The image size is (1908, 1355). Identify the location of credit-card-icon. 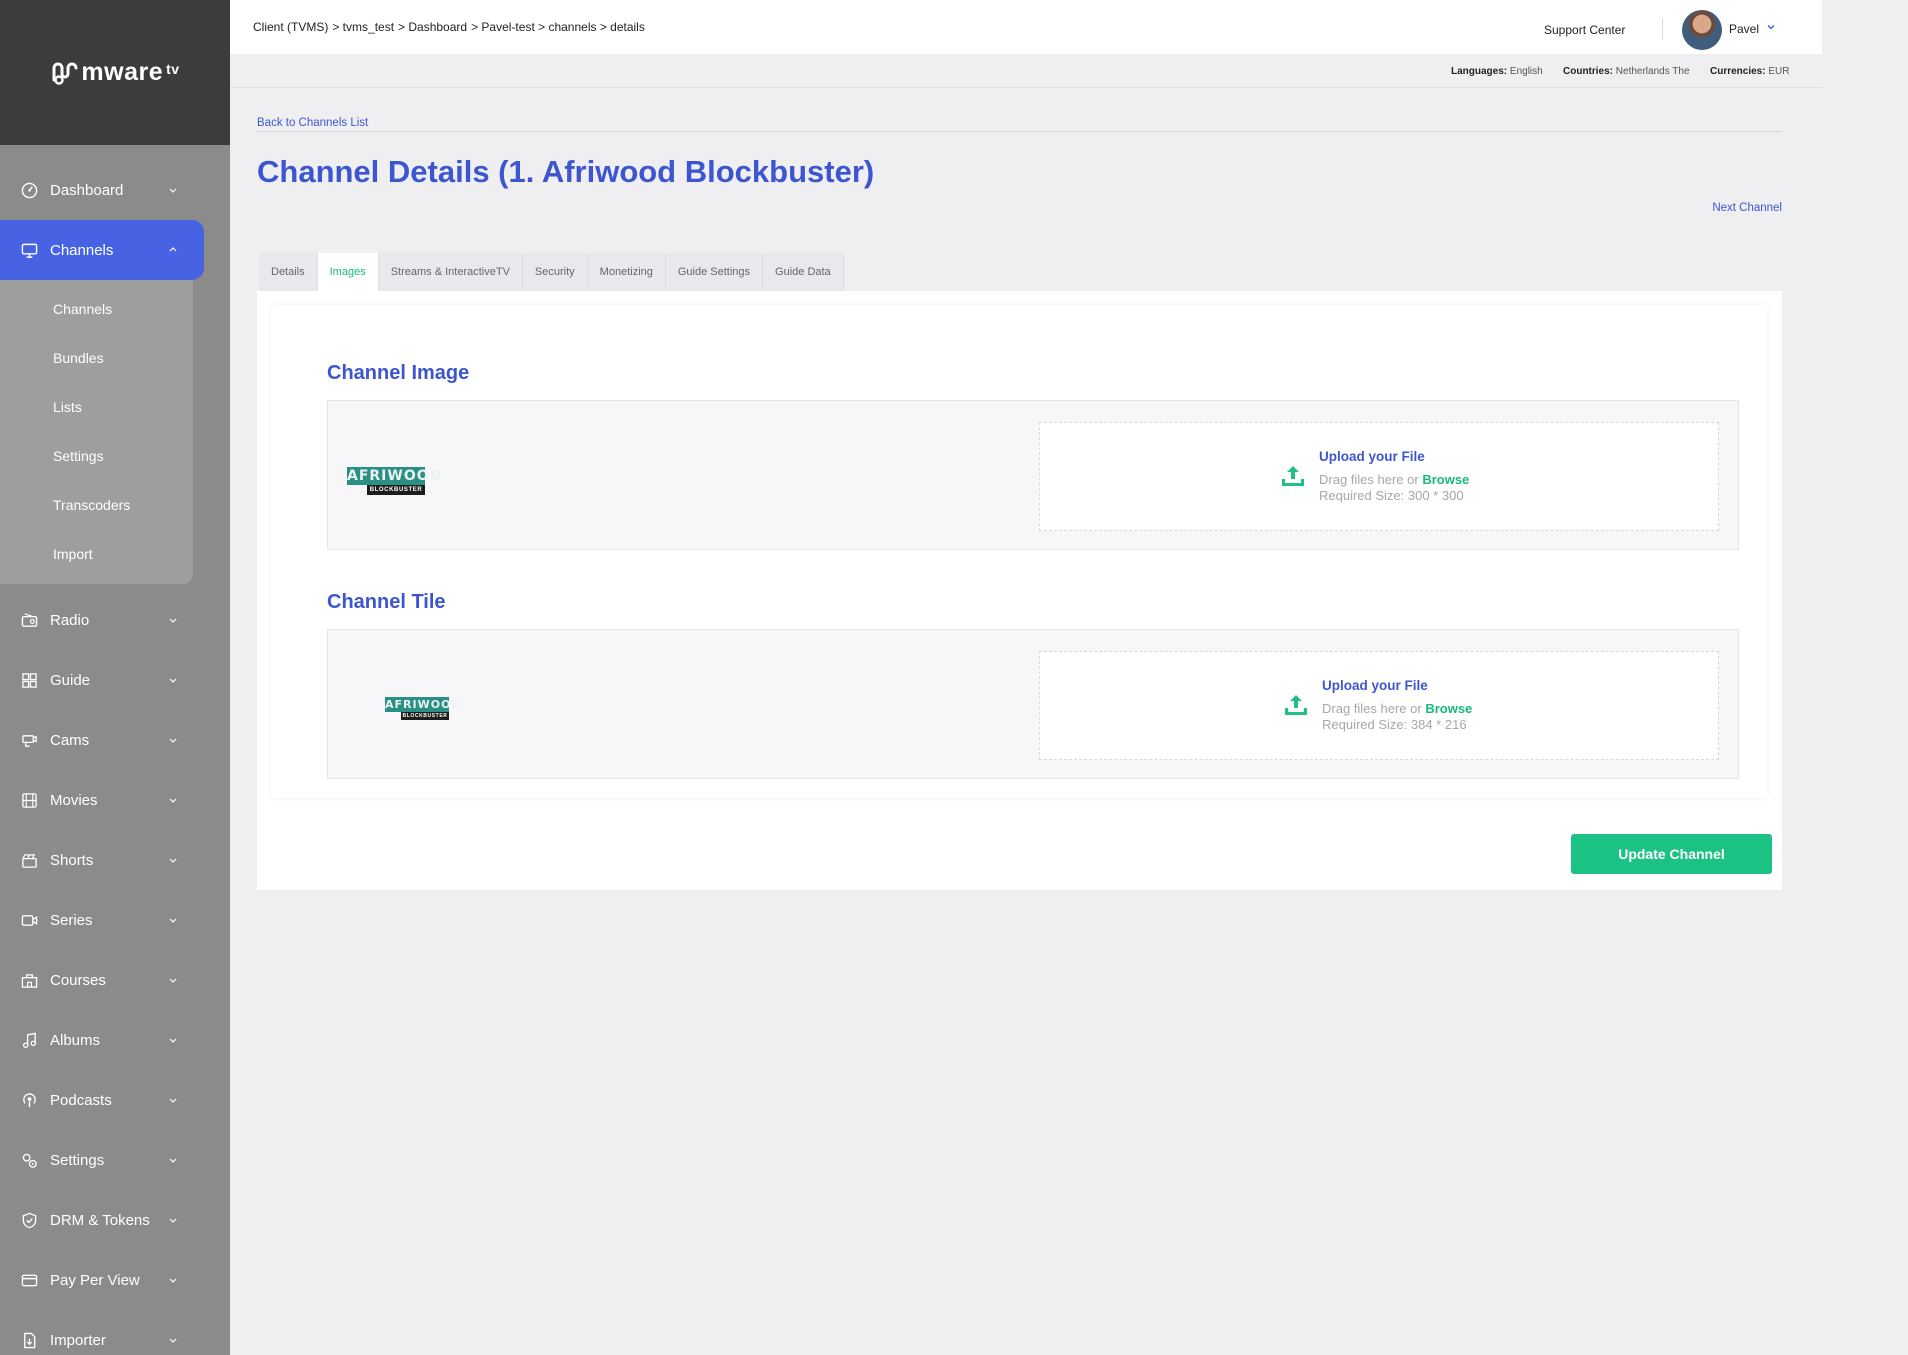
(29, 1280).